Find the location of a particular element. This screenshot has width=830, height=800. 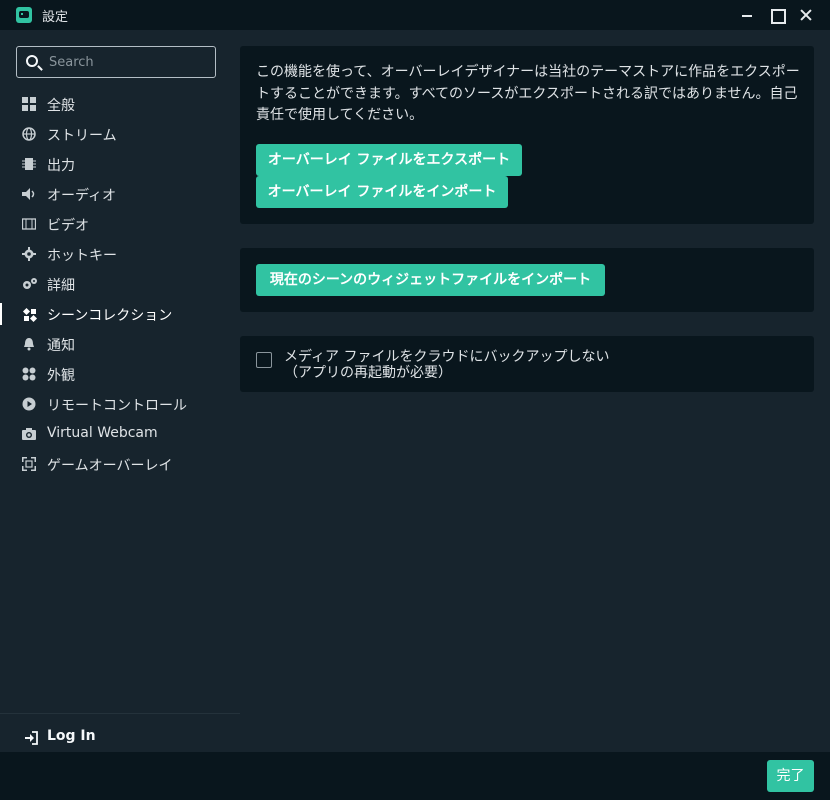

media-backup-card: メディア ファイルをクラウドにバックアップしない （アプリの再起動が必要） is located at coordinates (527, 364).